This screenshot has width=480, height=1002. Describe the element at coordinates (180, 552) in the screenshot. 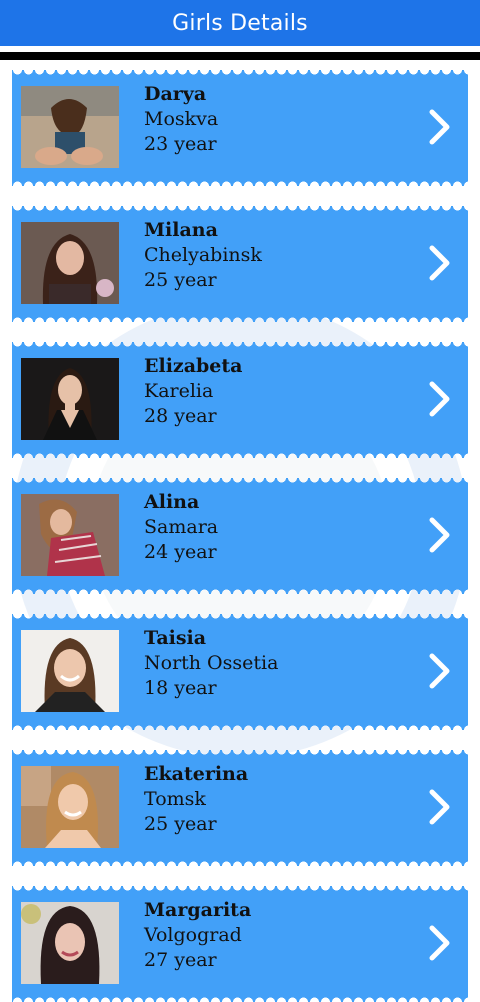

I see `profile-age: 24 year` at that location.